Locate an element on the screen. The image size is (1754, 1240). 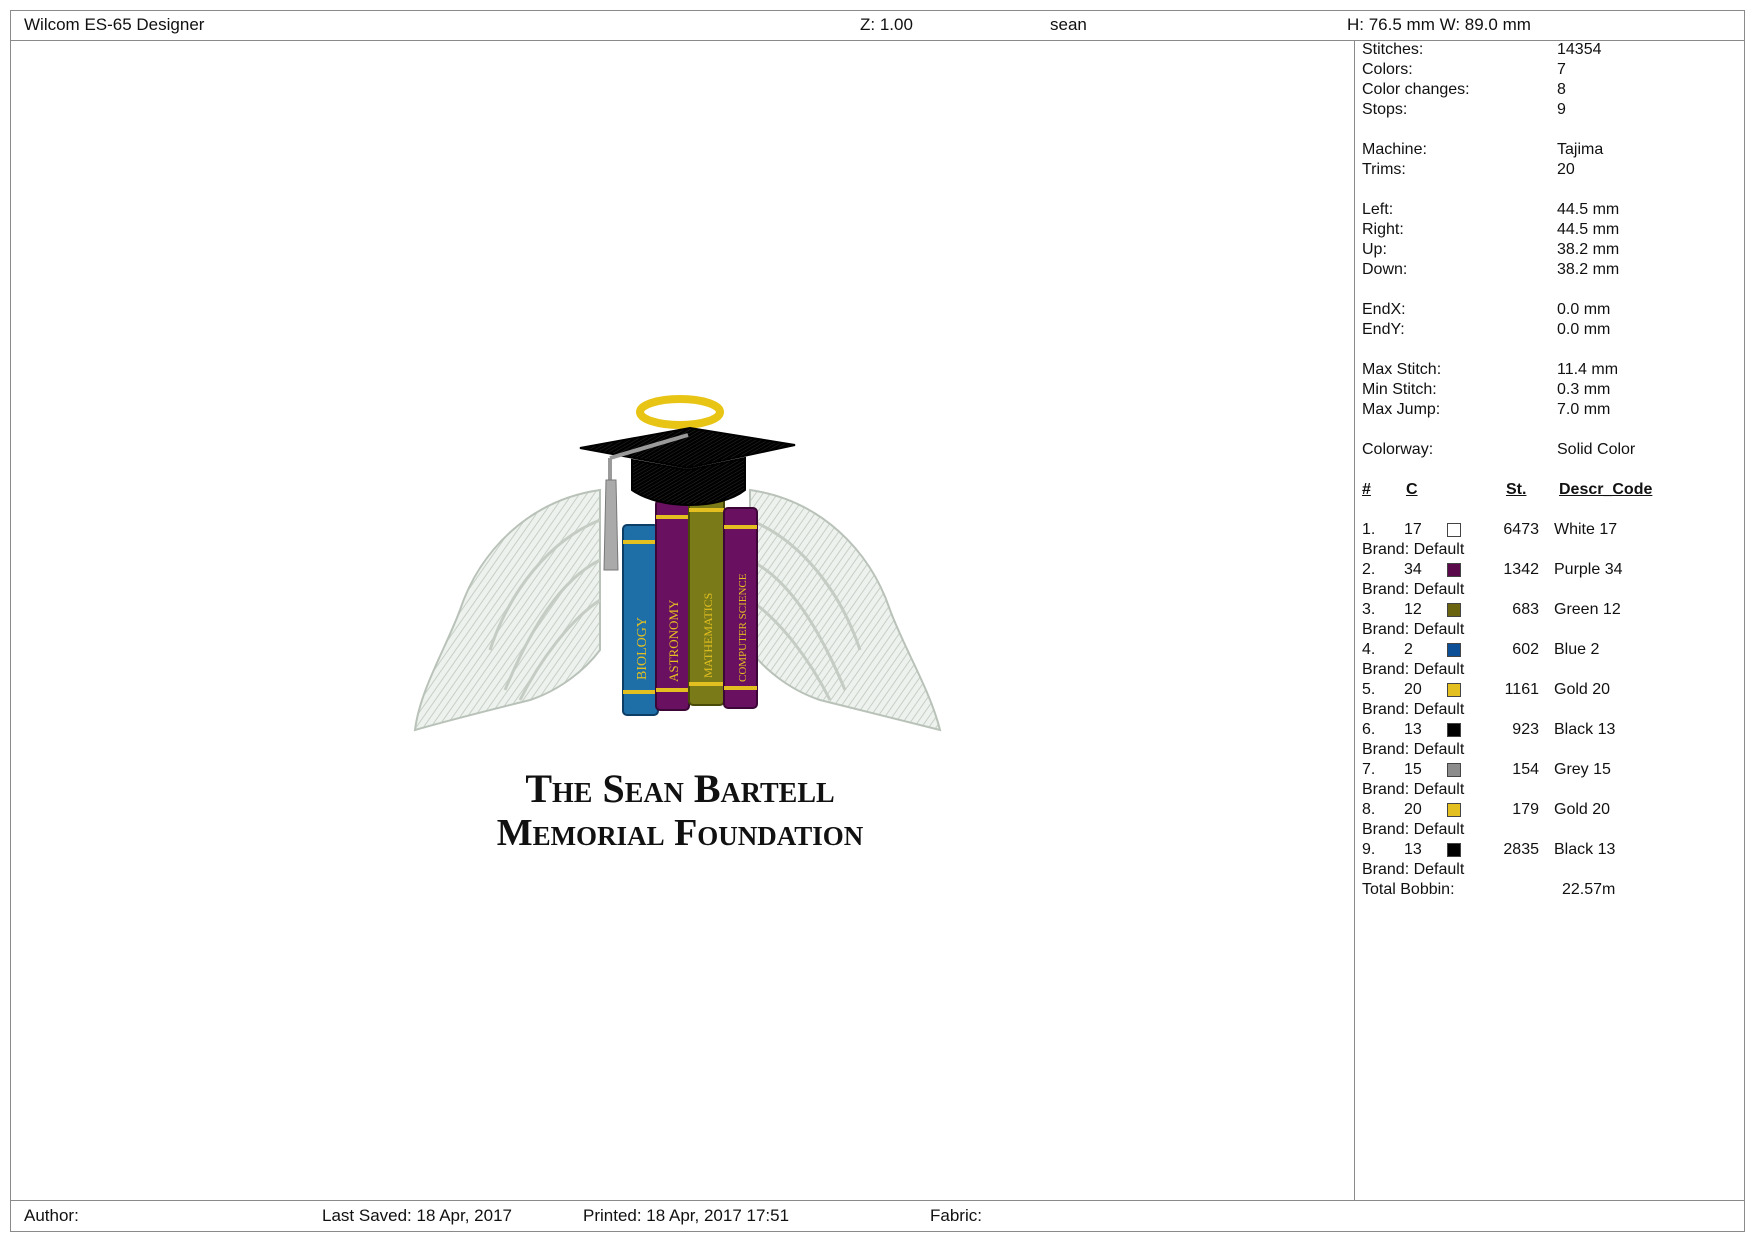
design-size: H: 76.5 mm W: 89.0 mm is located at coordinates (1439, 24).